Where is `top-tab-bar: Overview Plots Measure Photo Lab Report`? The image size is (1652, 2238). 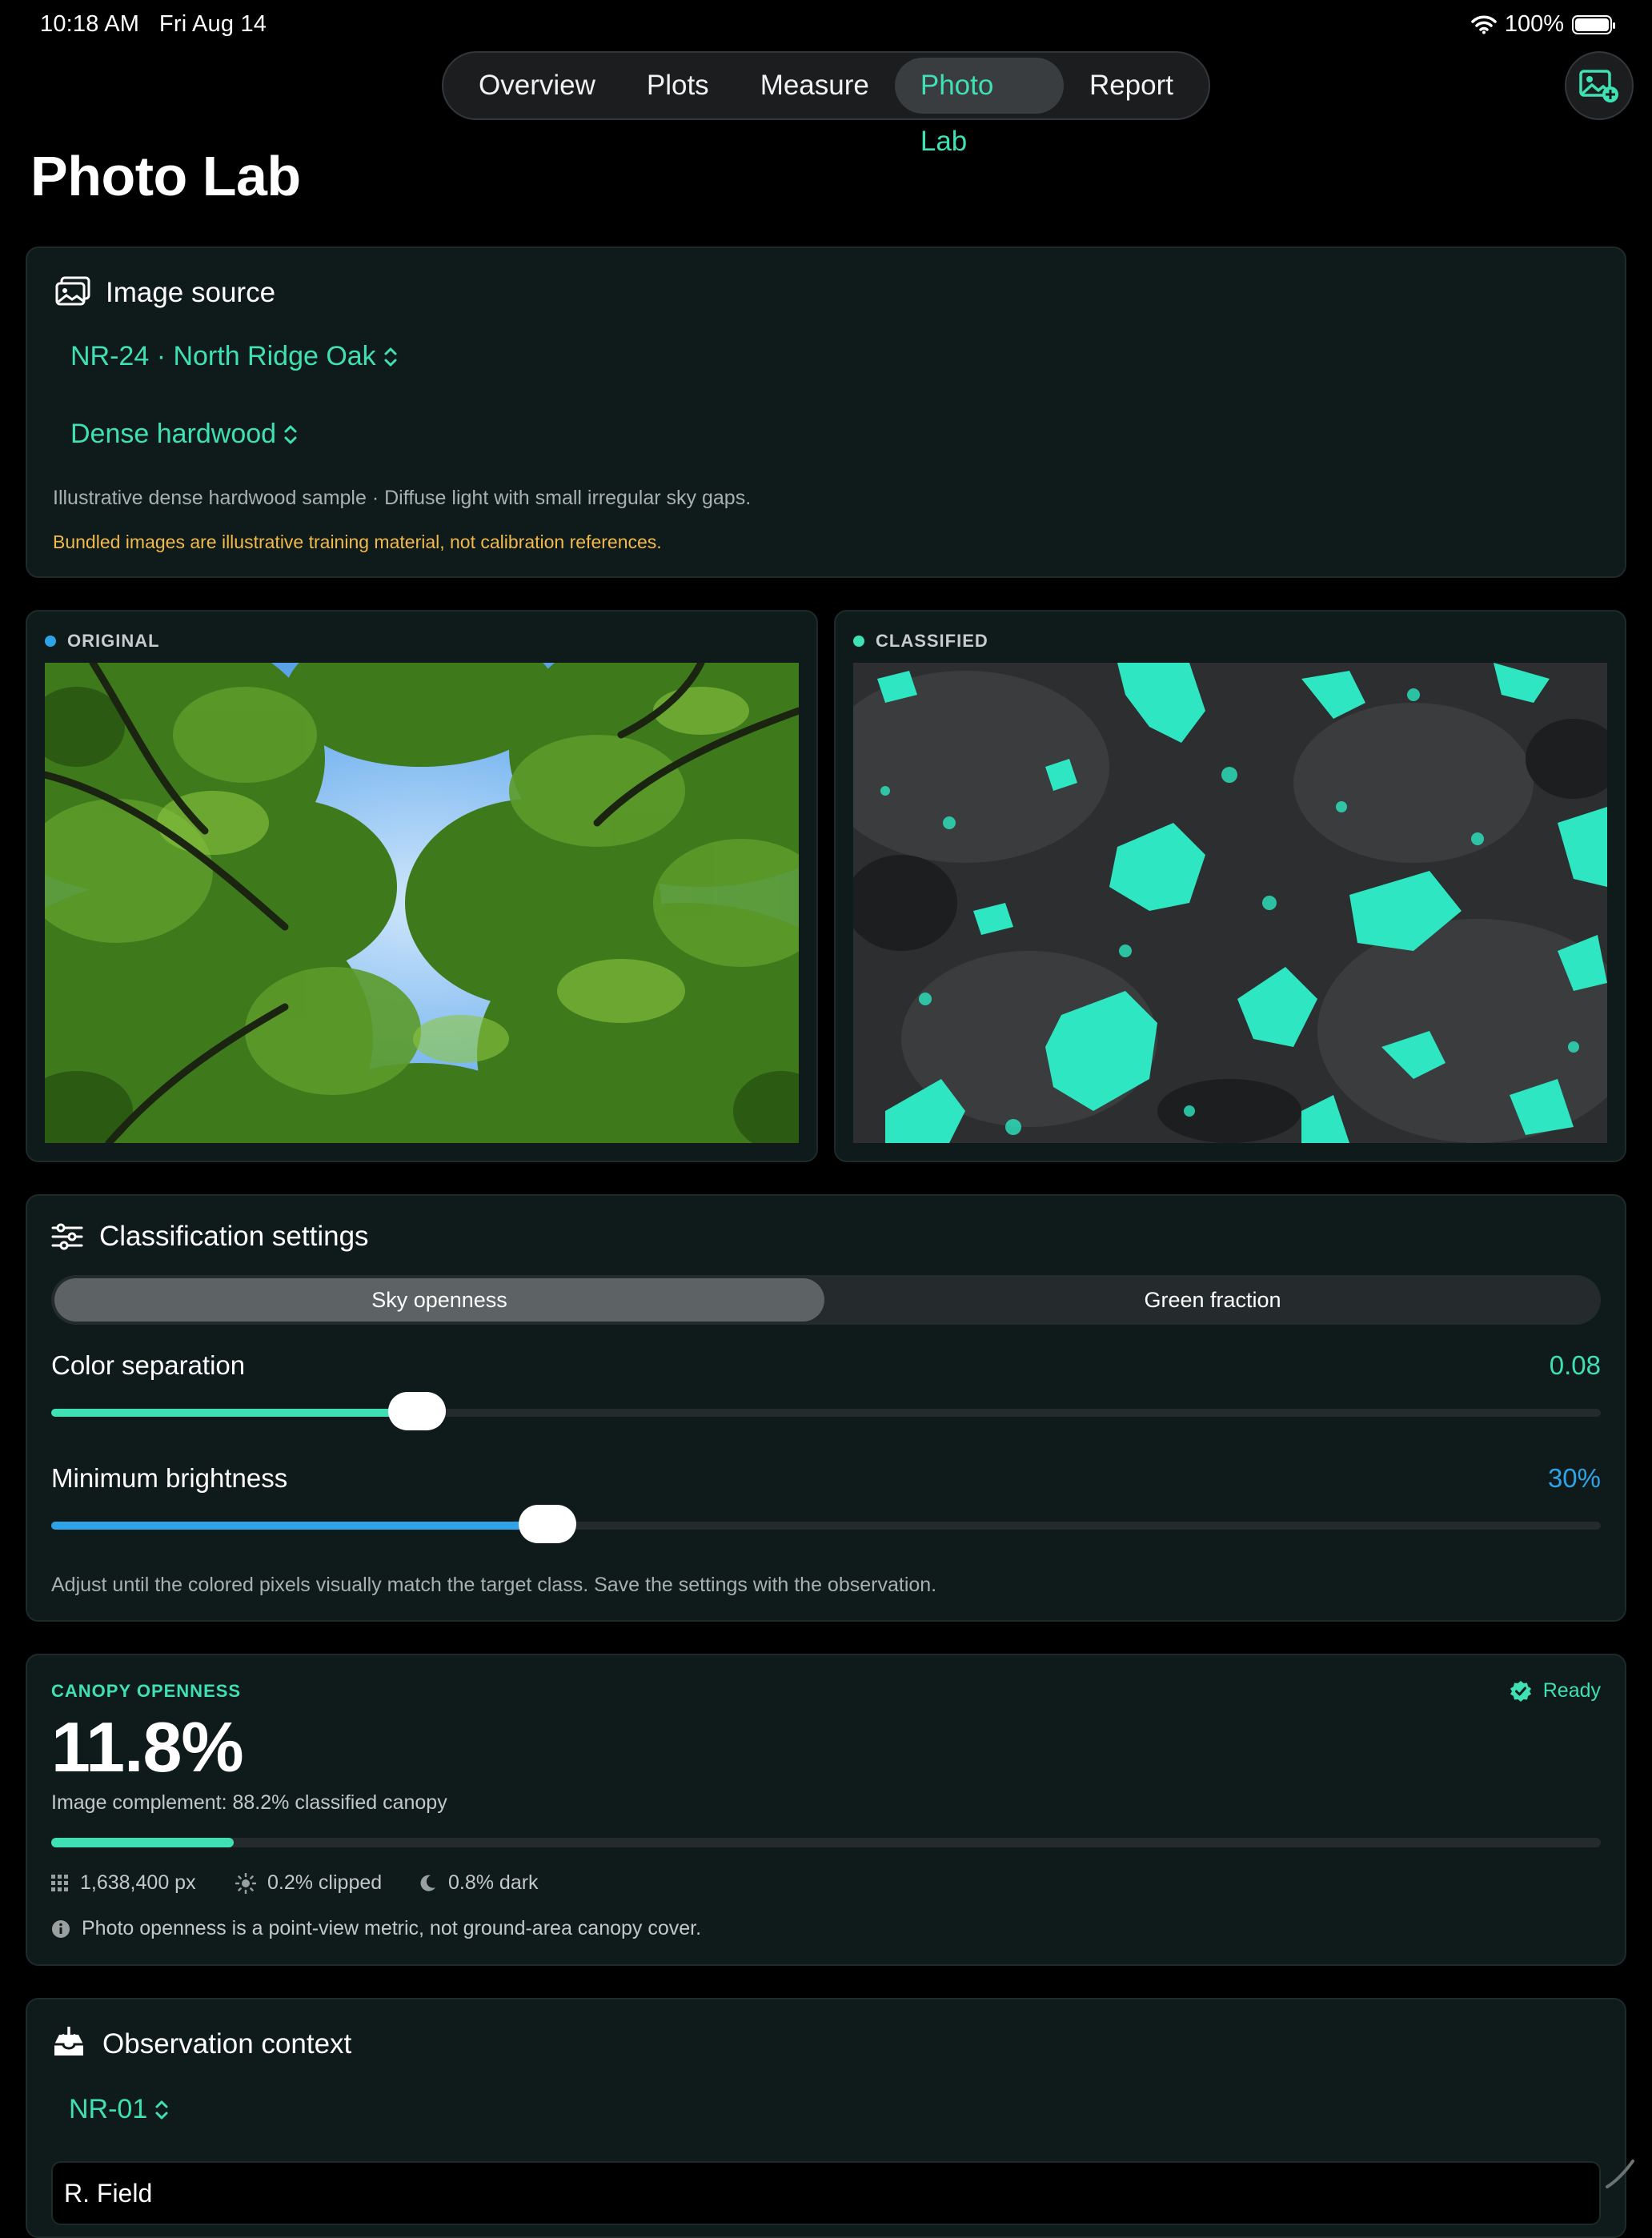
top-tab-bar: Overview Plots Measure Photo Lab Report is located at coordinates (826, 104).